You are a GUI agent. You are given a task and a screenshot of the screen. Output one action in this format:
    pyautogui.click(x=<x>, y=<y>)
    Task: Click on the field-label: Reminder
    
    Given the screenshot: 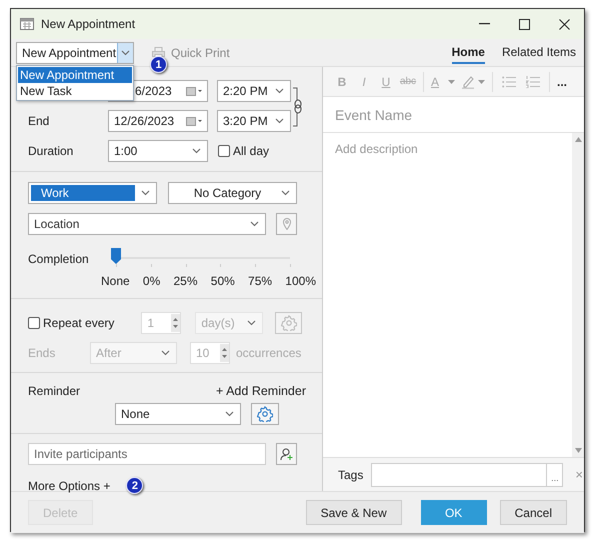 What is the action you would take?
    pyautogui.click(x=54, y=391)
    